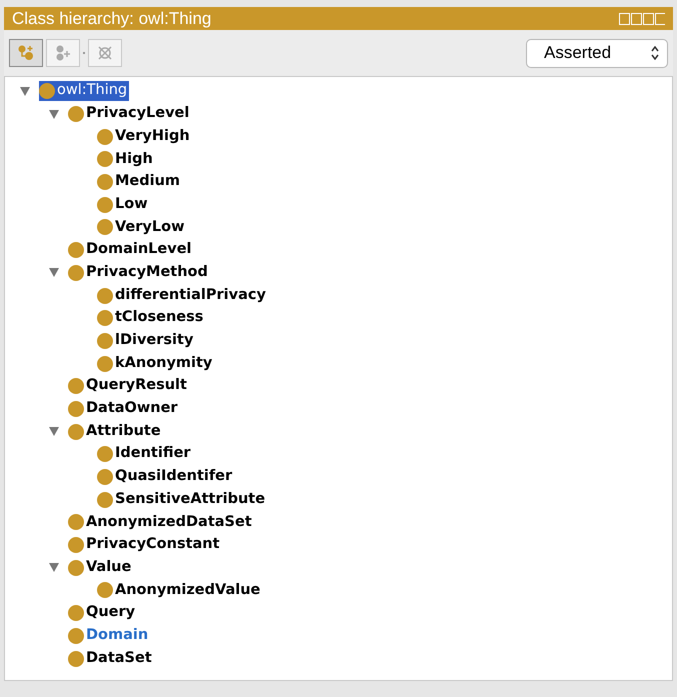 The height and width of the screenshot is (697, 677). Describe the element at coordinates (131, 250) in the screenshot. I see `tree-item: DomainLevel` at that location.